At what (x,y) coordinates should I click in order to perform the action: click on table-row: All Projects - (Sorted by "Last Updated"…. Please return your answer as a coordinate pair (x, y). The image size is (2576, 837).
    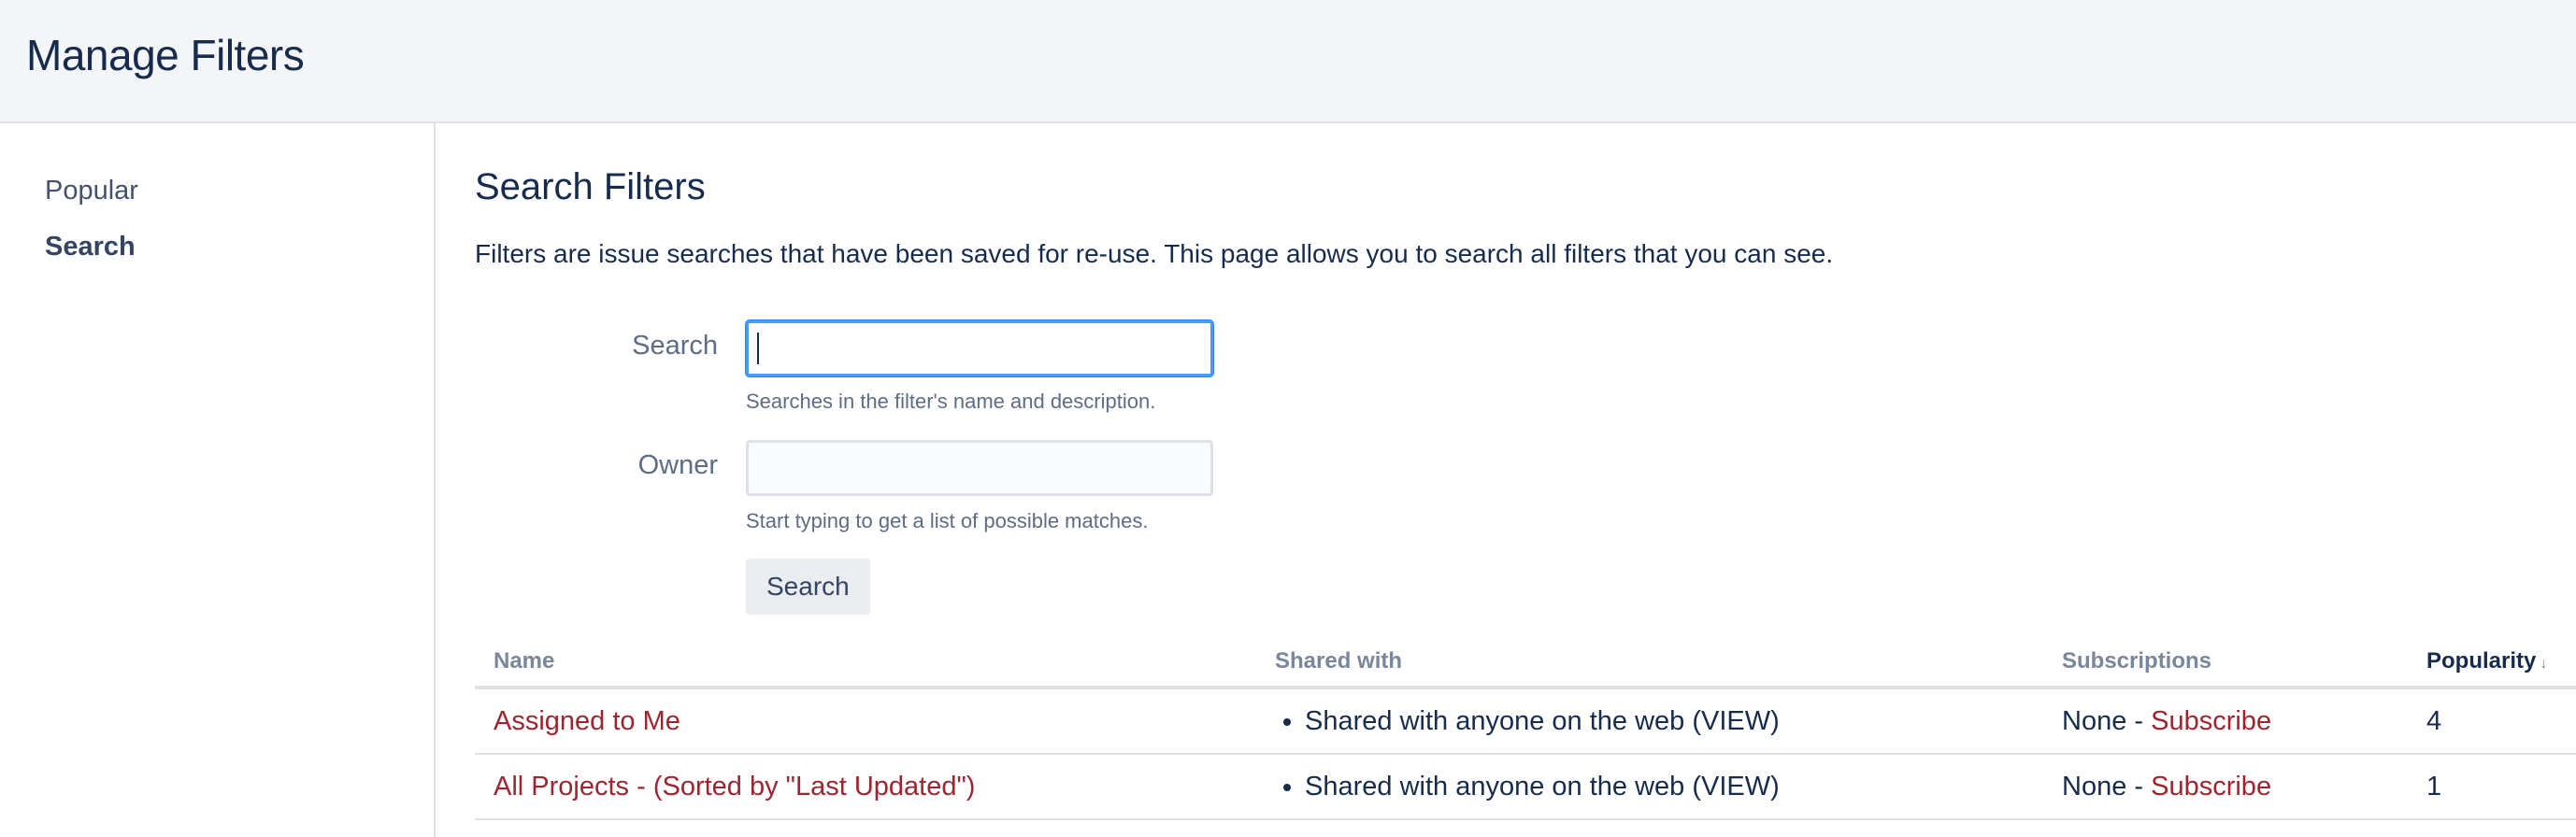
    Looking at the image, I should click on (1525, 787).